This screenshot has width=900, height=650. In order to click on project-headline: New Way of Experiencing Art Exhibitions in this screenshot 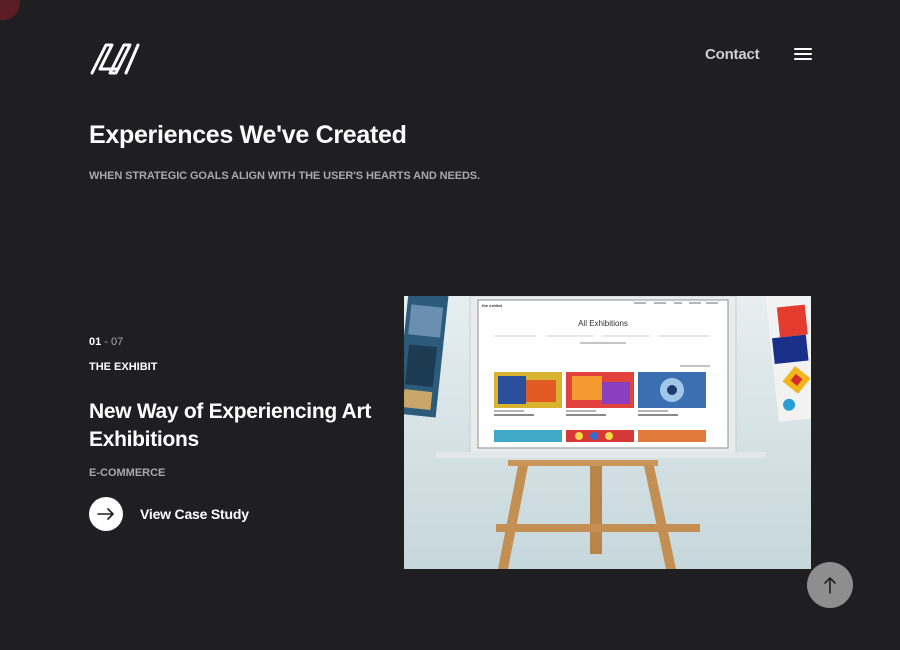, I will do `click(230, 425)`.